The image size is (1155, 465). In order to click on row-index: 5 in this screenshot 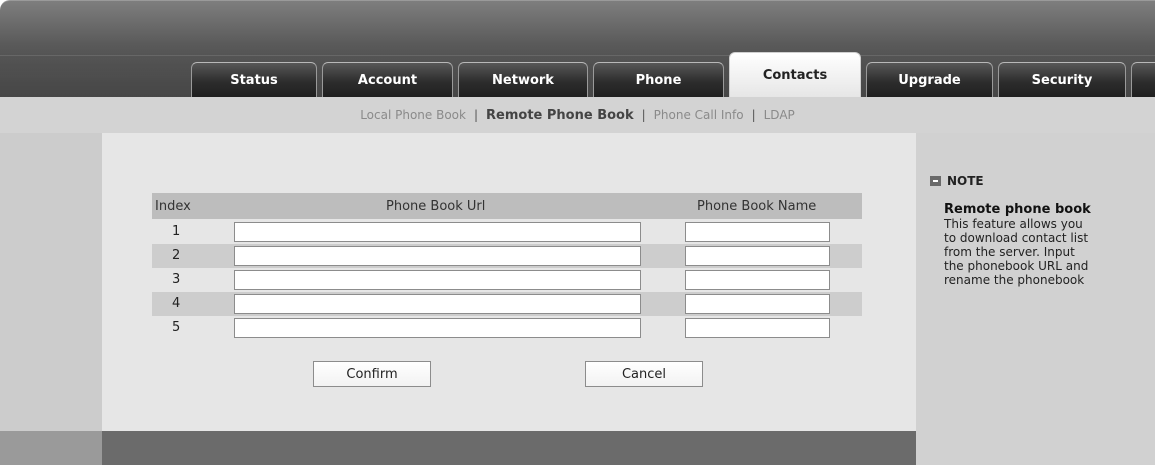, I will do `click(176, 327)`.